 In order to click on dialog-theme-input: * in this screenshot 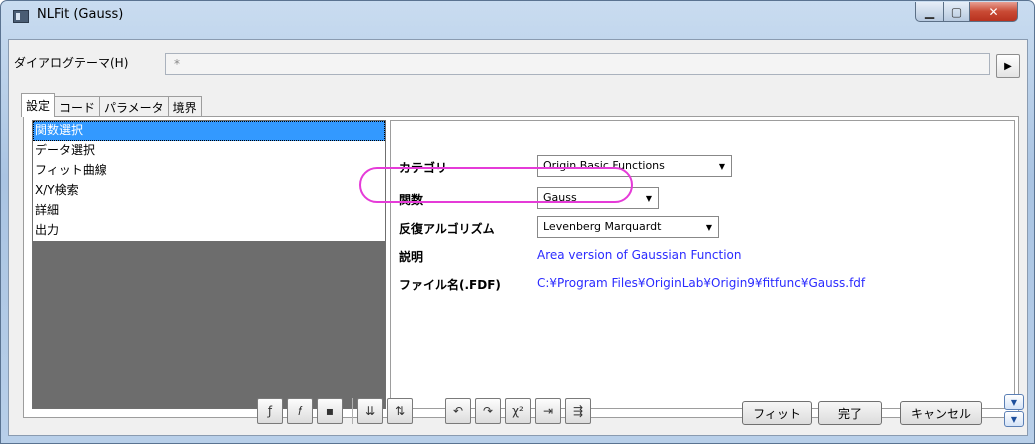, I will do `click(577, 64)`.